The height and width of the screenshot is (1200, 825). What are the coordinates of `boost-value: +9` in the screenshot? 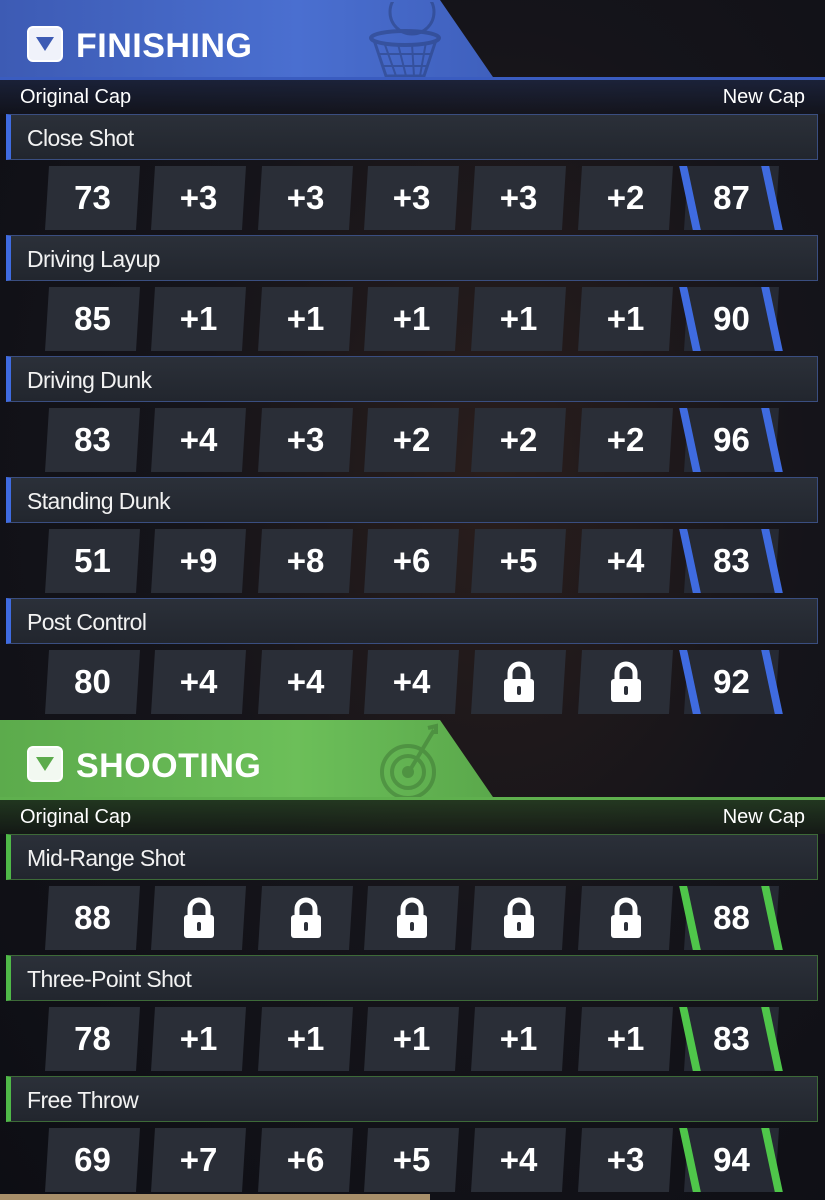 It's located at (198, 561).